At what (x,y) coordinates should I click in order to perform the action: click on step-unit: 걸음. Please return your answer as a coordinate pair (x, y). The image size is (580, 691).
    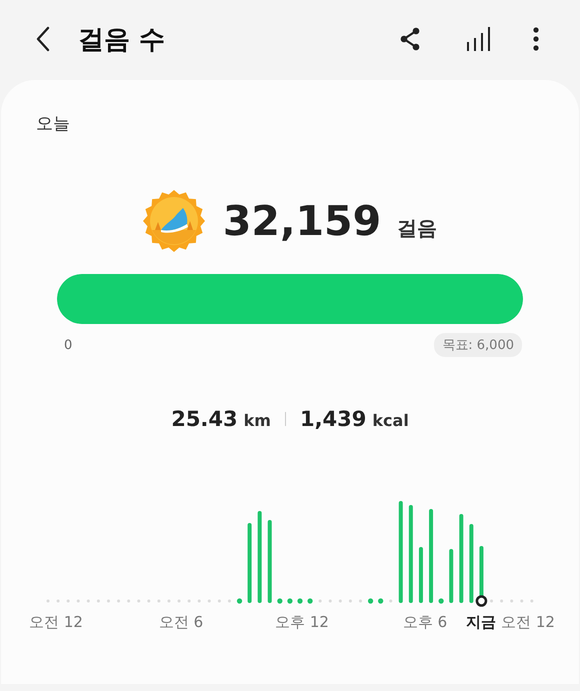
    Looking at the image, I should click on (417, 228).